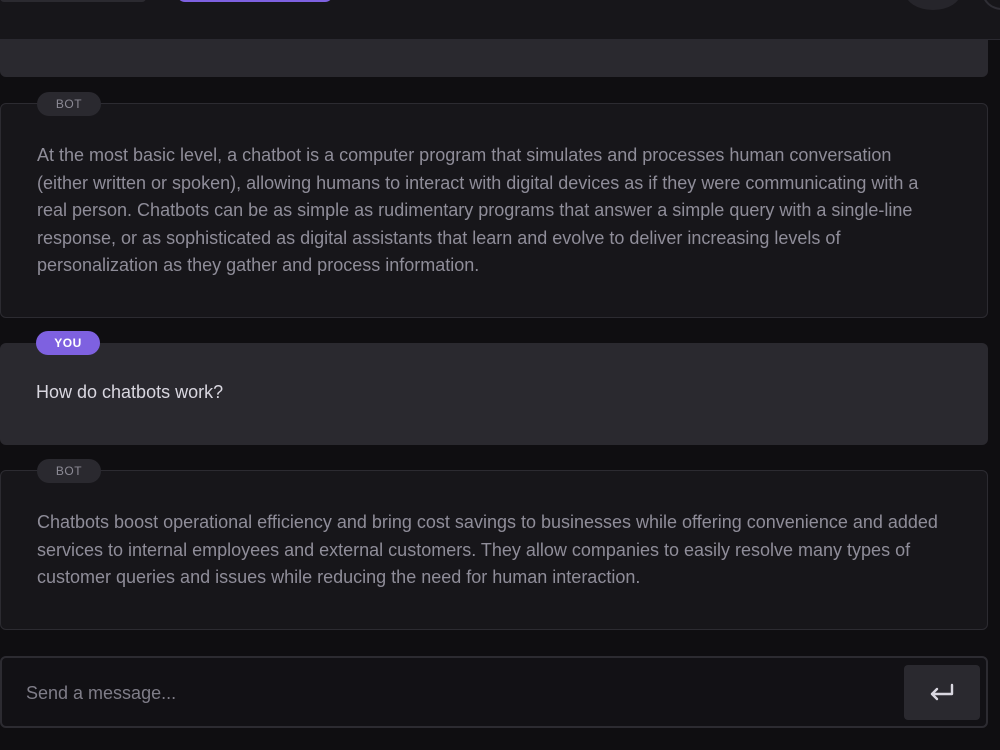  Describe the element at coordinates (456, 693) in the screenshot. I see `message-input` at that location.